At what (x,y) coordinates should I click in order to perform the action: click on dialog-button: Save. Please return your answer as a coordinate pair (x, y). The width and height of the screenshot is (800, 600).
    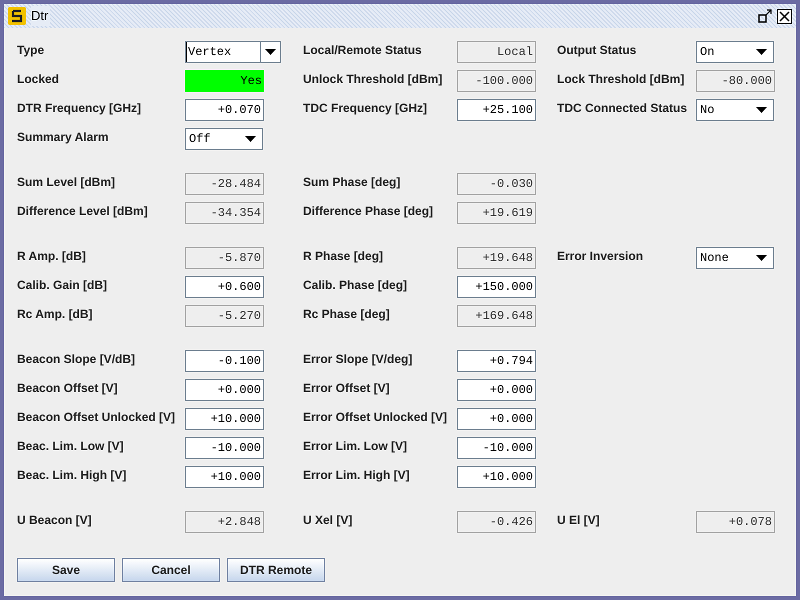
    Looking at the image, I should click on (66, 570).